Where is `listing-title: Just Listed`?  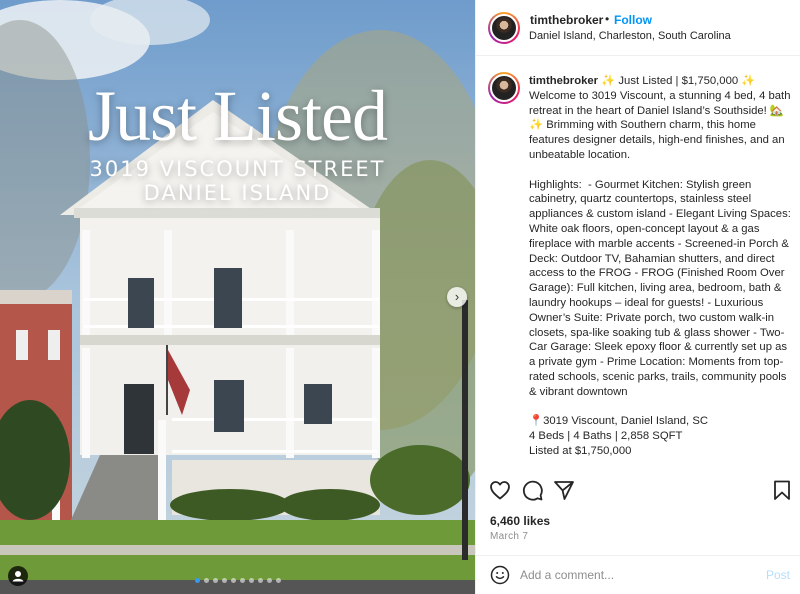 listing-title: Just Listed is located at coordinates (237, 116).